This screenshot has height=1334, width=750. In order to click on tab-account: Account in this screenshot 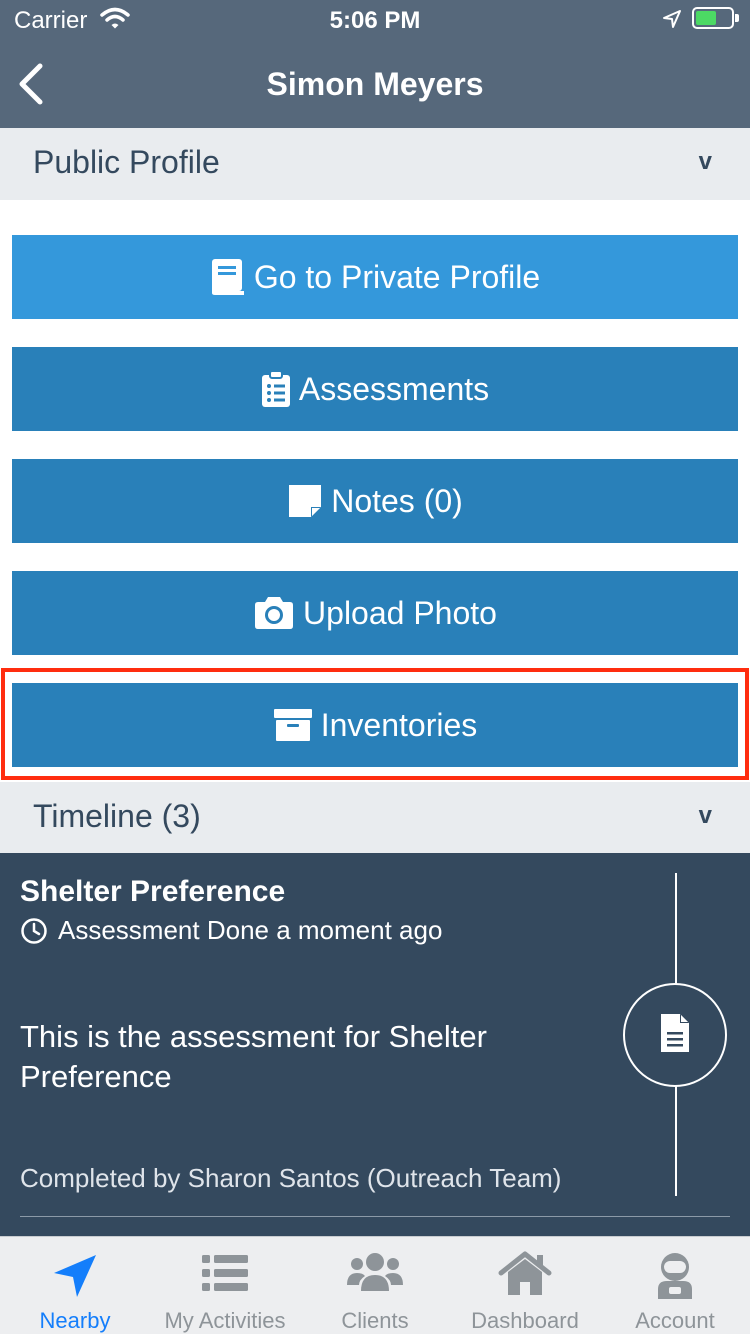, I will do `click(675, 1285)`.